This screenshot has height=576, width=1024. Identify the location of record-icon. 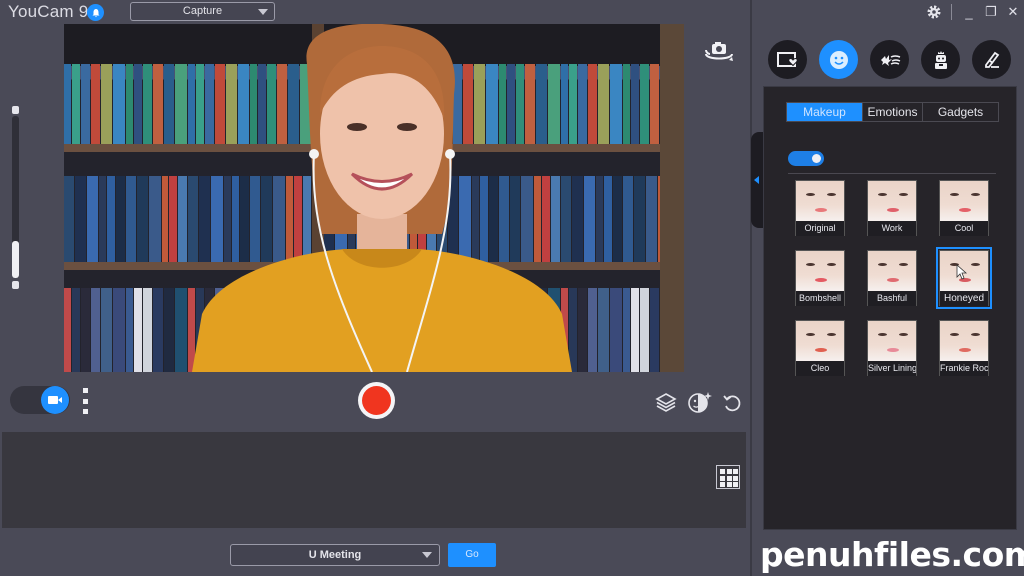
(376, 400).